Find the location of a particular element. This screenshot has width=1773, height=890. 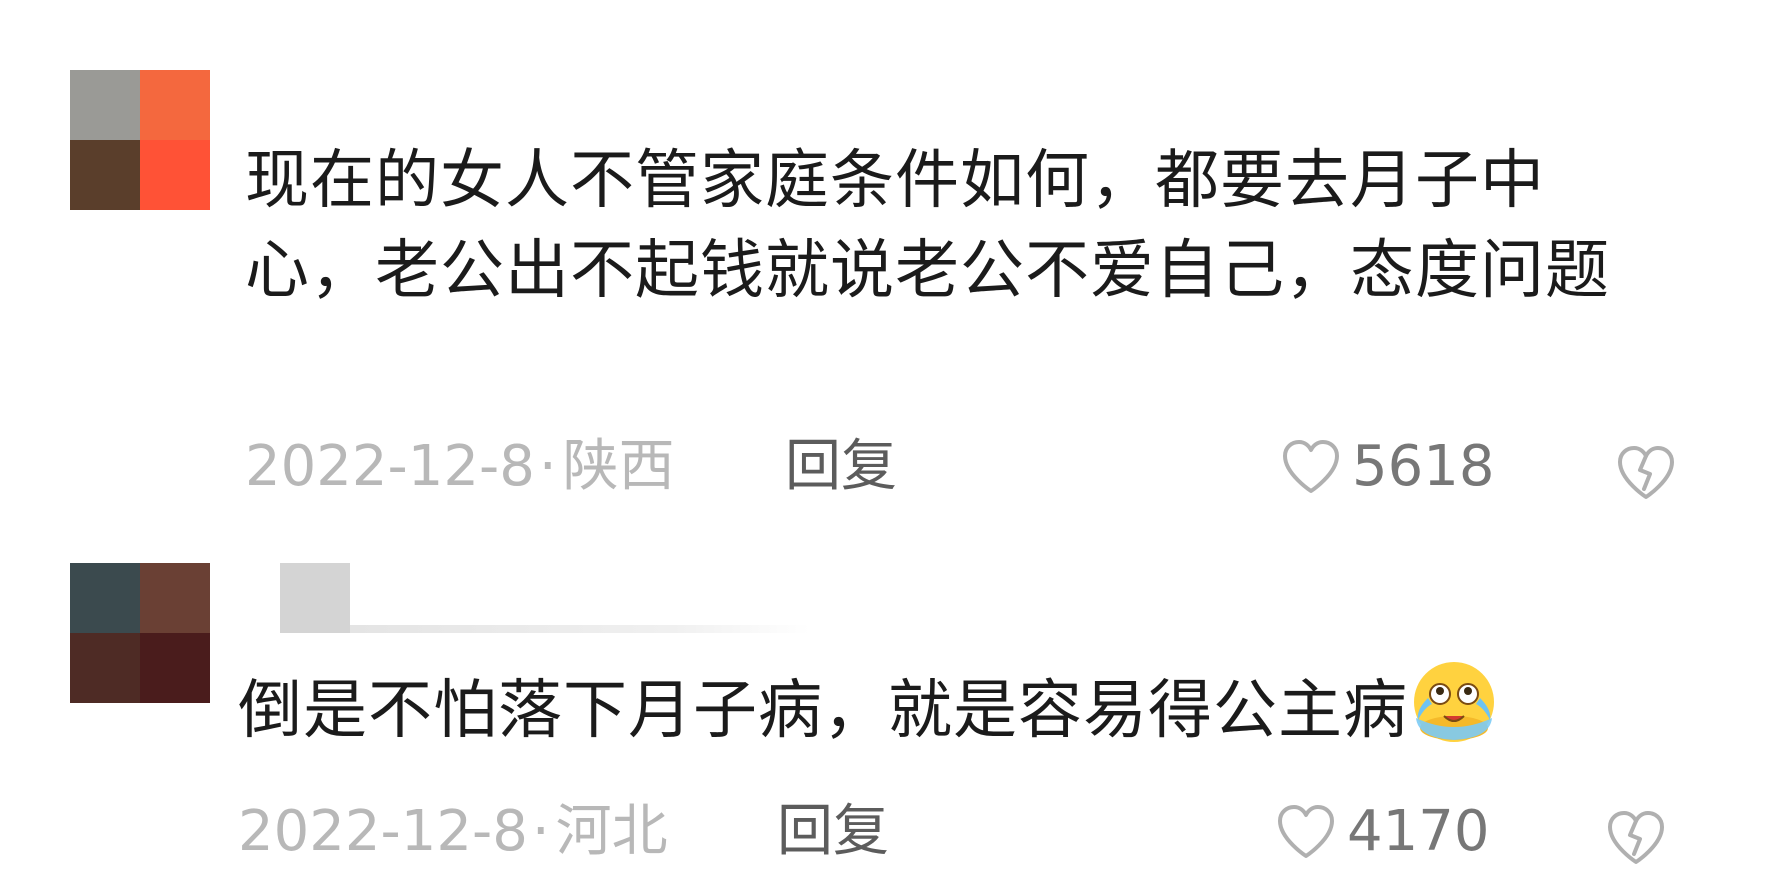

heart-outline-icon is located at coordinates (1306, 831).